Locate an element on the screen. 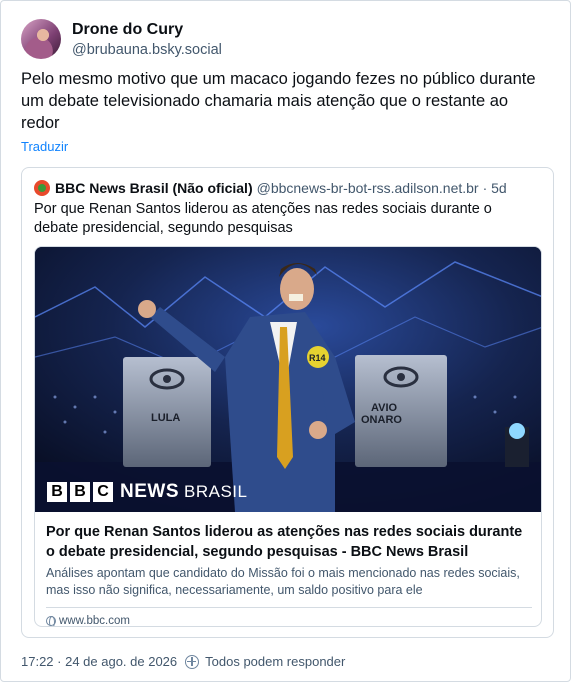  reply-setting-label: Todos podem responder is located at coordinates (275, 661).